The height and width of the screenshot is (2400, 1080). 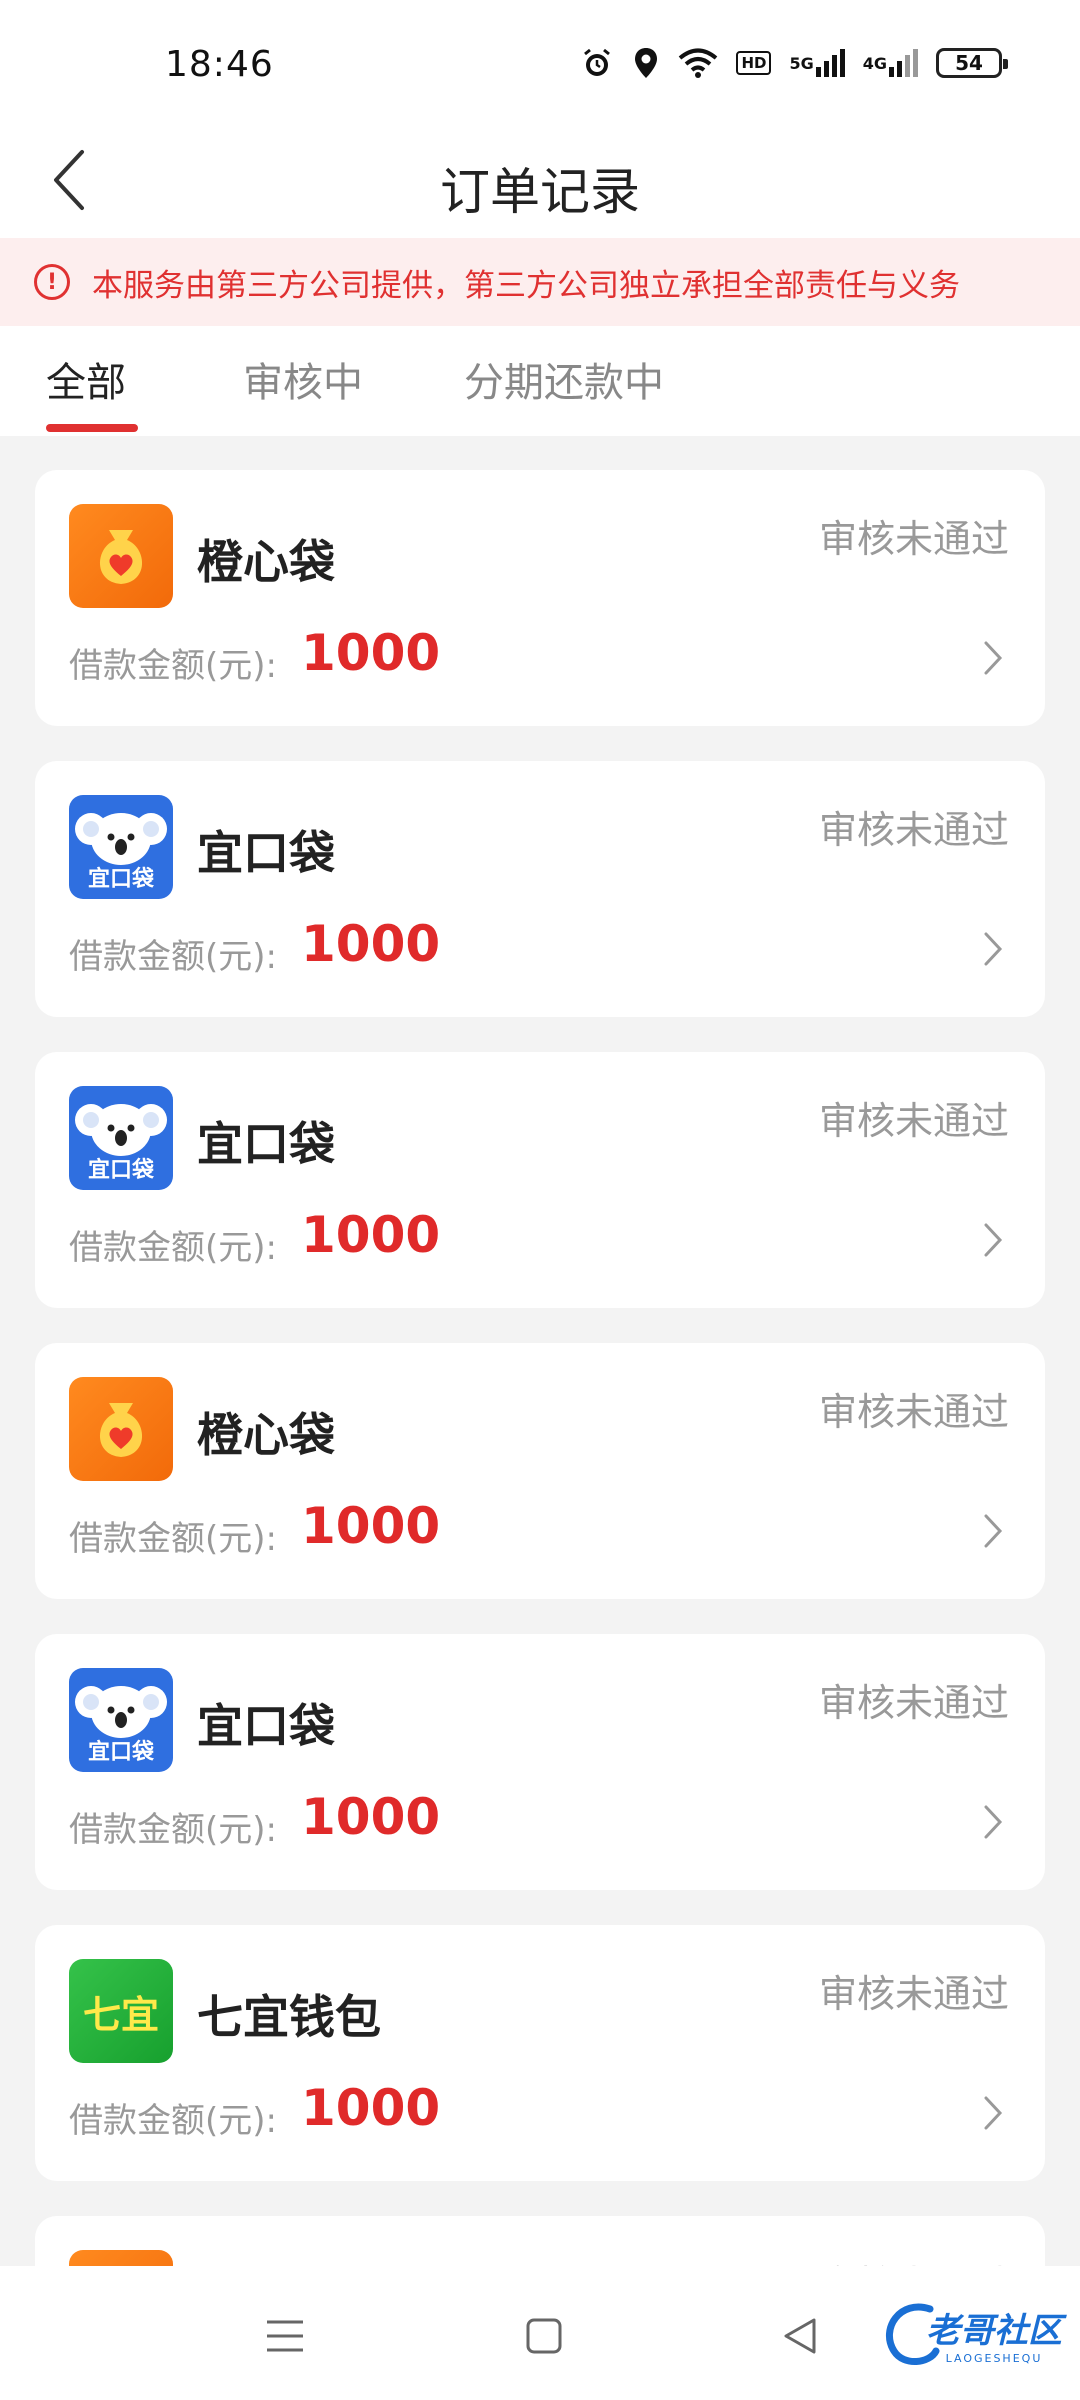 I want to click on hd-icon: HD, so click(x=754, y=63).